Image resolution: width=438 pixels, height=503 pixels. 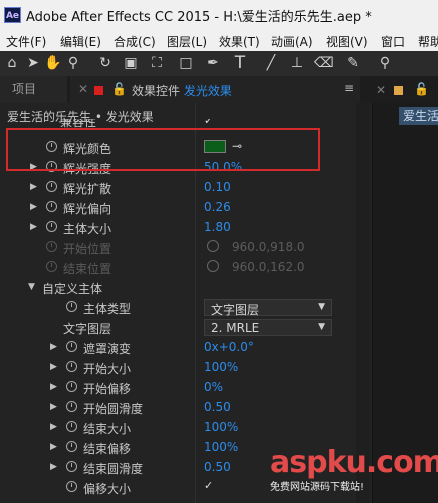 I want to click on menu-view: 视图(V), so click(x=347, y=41).